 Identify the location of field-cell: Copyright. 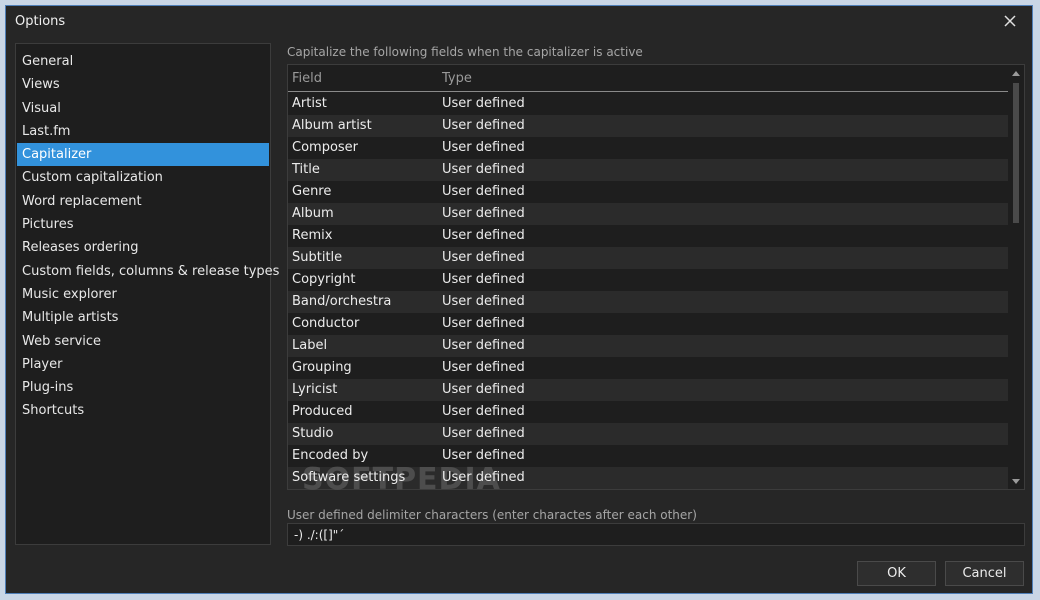
(324, 279).